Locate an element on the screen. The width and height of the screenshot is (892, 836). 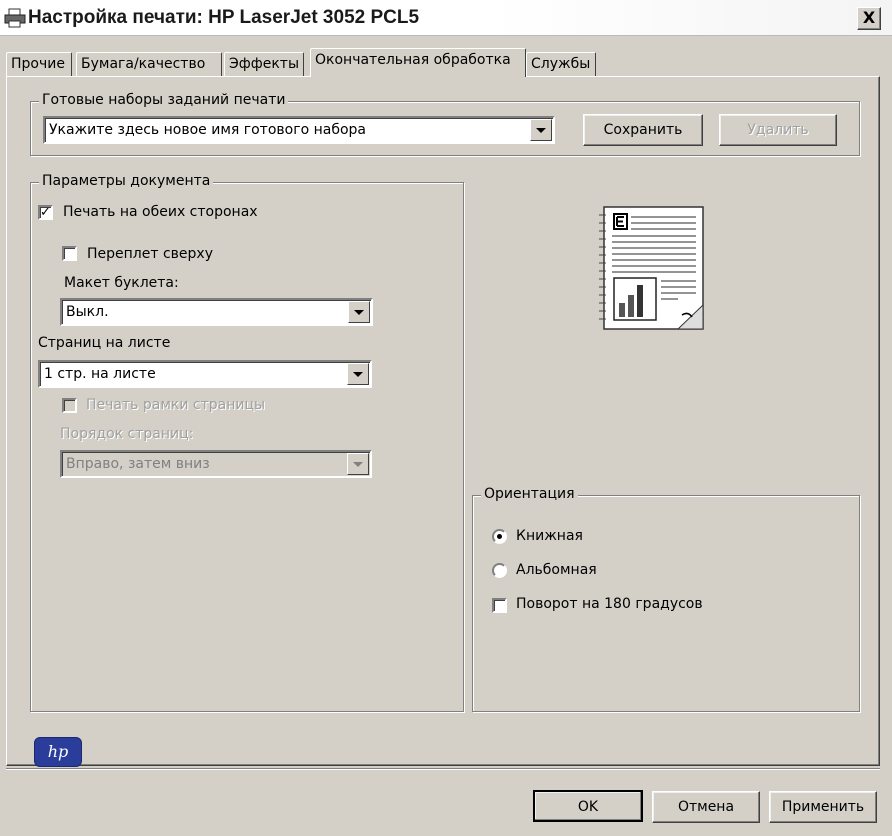
booklet-combo: Выкл. is located at coordinates (216, 312).